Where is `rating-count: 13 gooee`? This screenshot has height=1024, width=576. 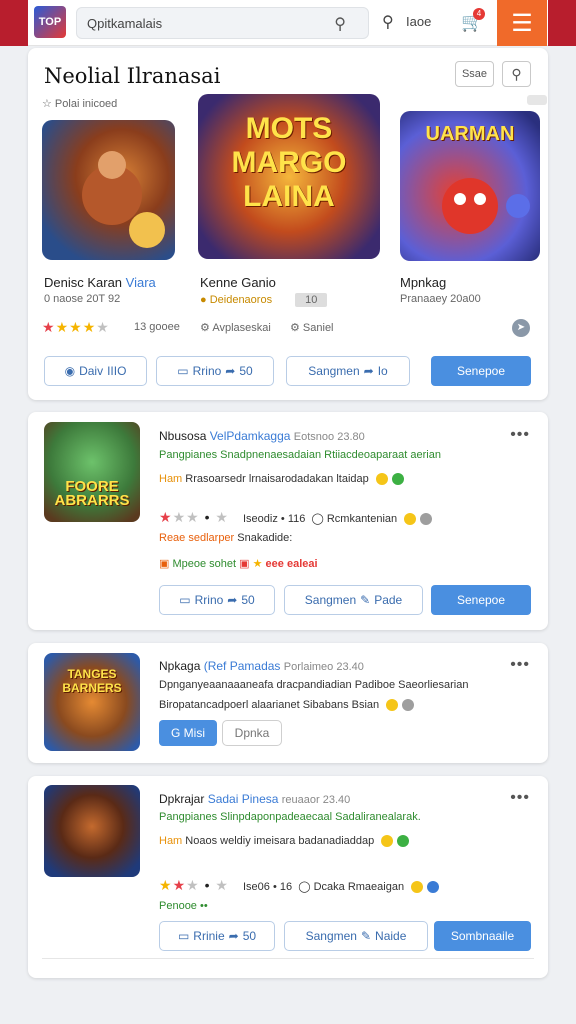
rating-count: 13 gooee is located at coordinates (157, 327).